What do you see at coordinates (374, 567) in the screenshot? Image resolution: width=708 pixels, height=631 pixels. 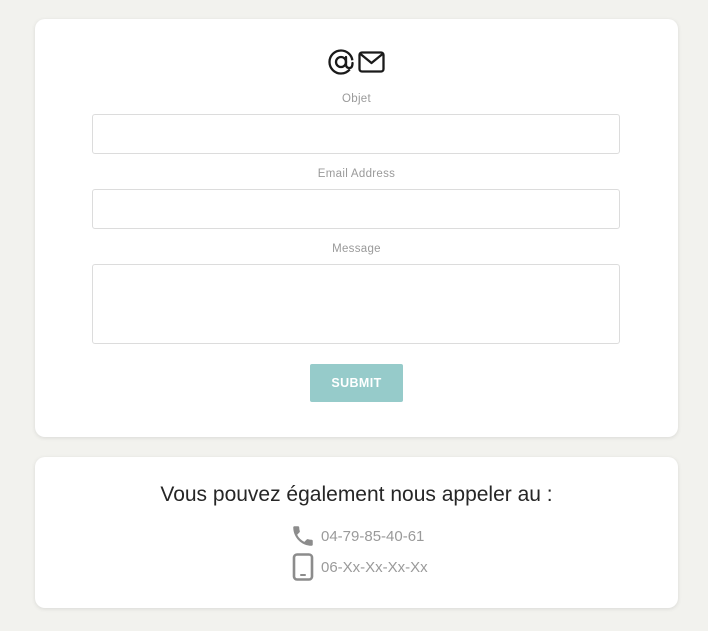 I see `phone-number-mobile: 06-Xx-Xx-Xx-Xx` at bounding box center [374, 567].